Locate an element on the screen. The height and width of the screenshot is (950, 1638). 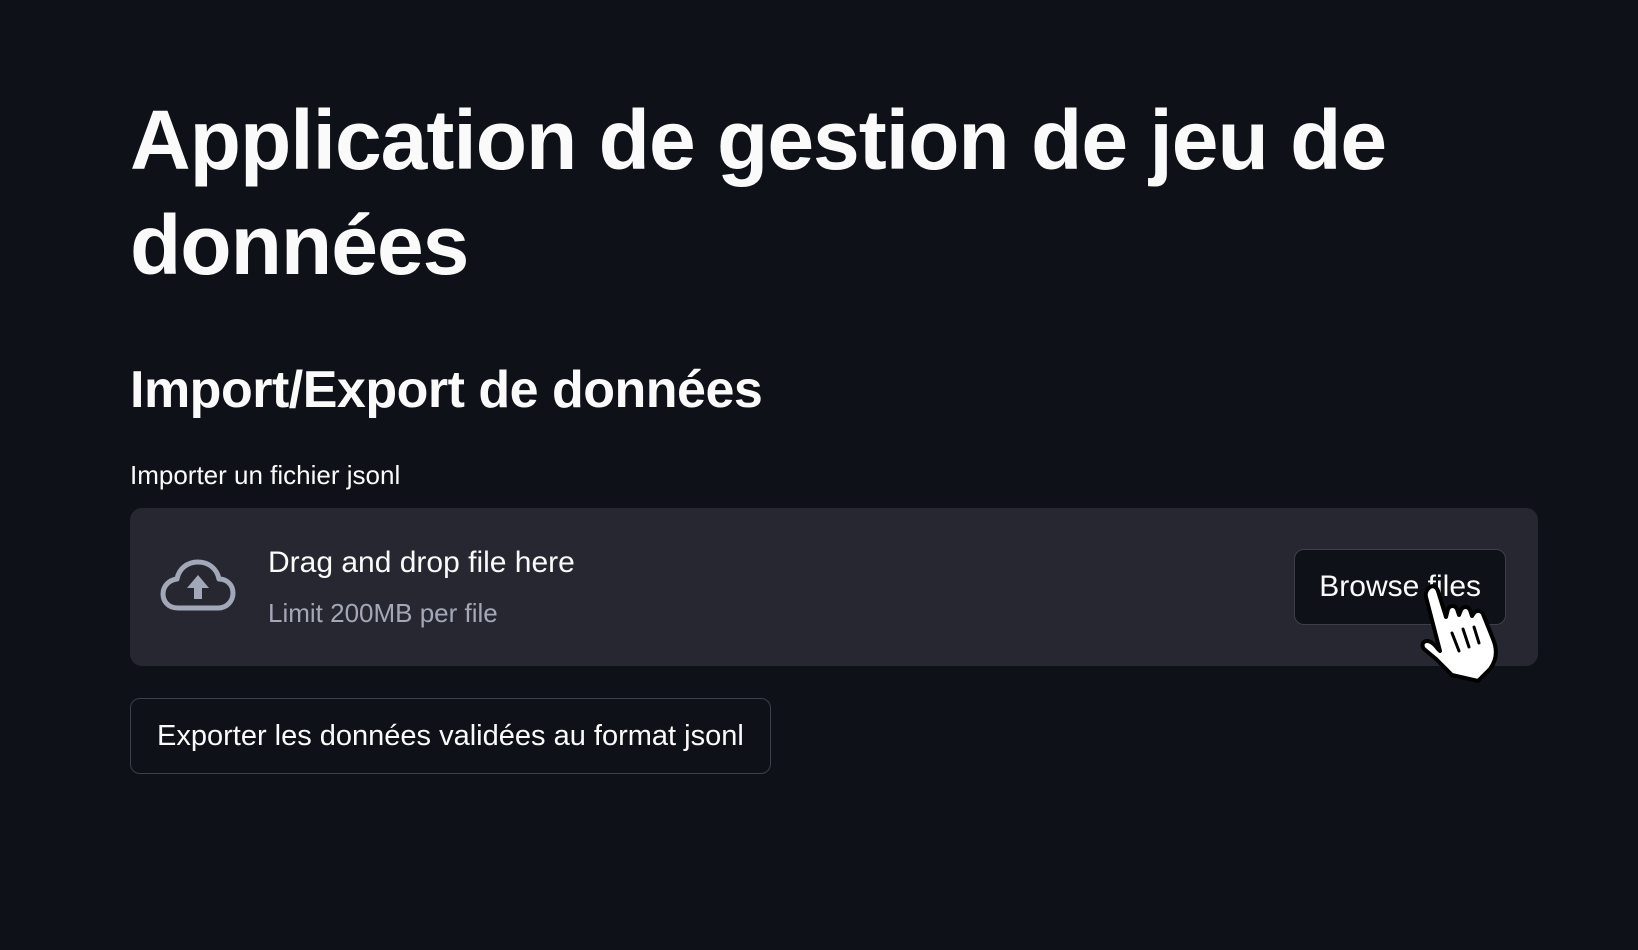
file-uploader-label: Importer un fichier jsonl is located at coordinates (265, 475).